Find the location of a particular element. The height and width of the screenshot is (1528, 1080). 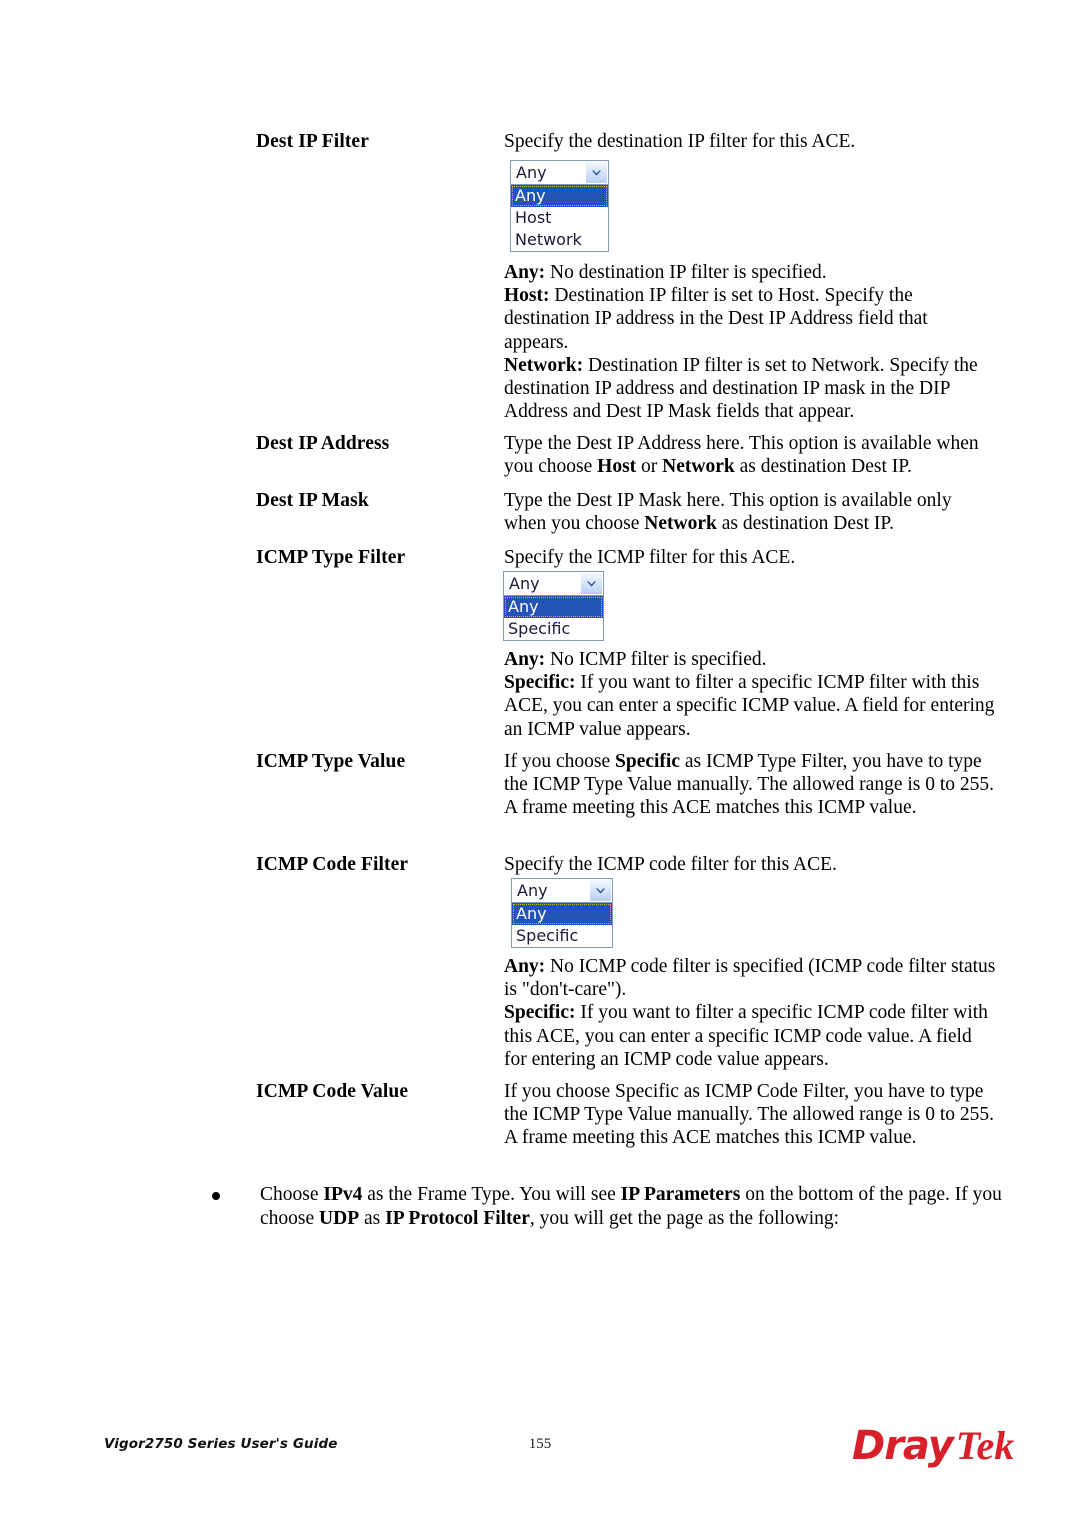

icmp-code-filter-select: Any is located at coordinates (562, 890).